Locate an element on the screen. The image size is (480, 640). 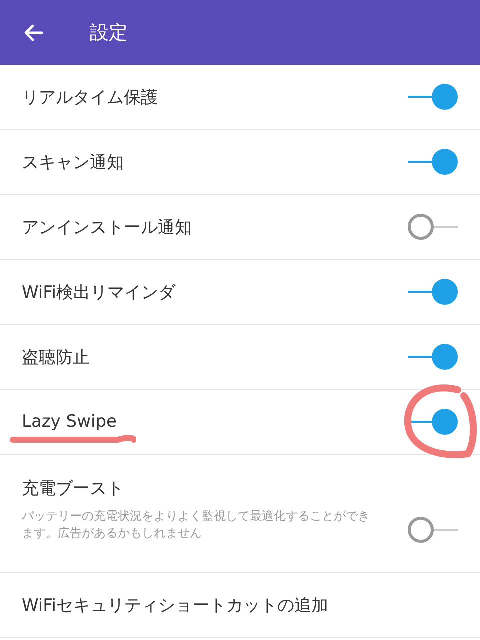
setting-label: リアルタイム保護 is located at coordinates (90, 97).